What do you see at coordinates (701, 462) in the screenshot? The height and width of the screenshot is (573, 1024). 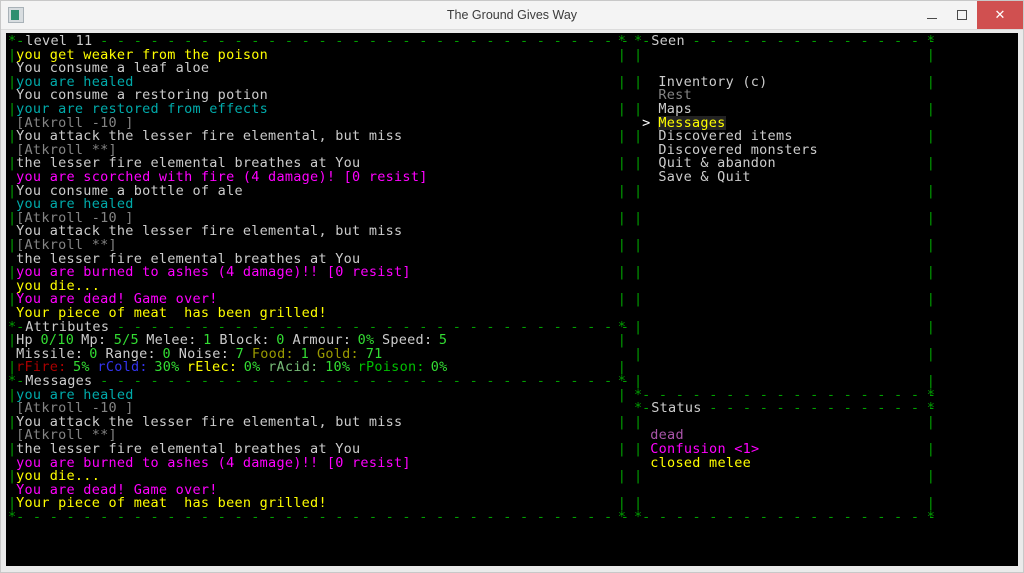 I see `status-effect: closed melee` at bounding box center [701, 462].